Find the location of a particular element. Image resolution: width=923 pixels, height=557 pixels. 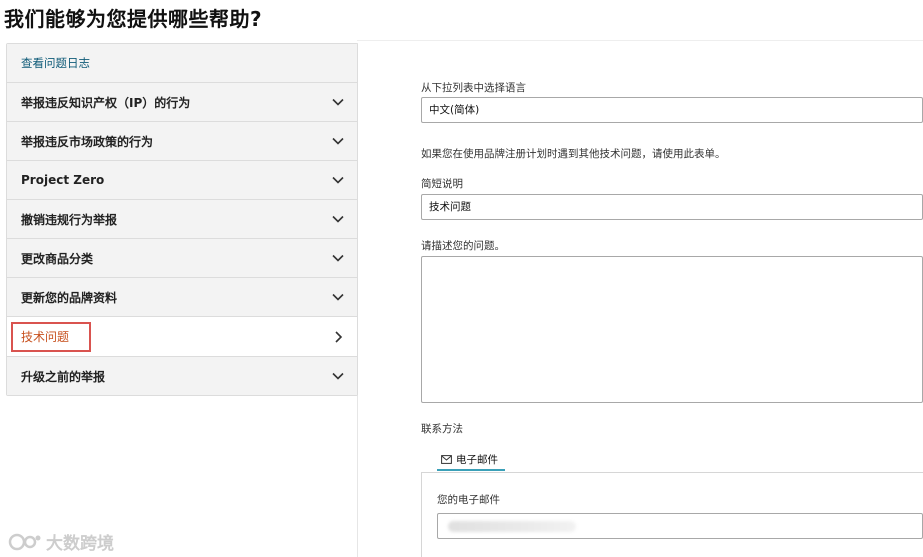

tab-label: 电子邮件 is located at coordinates (477, 459).